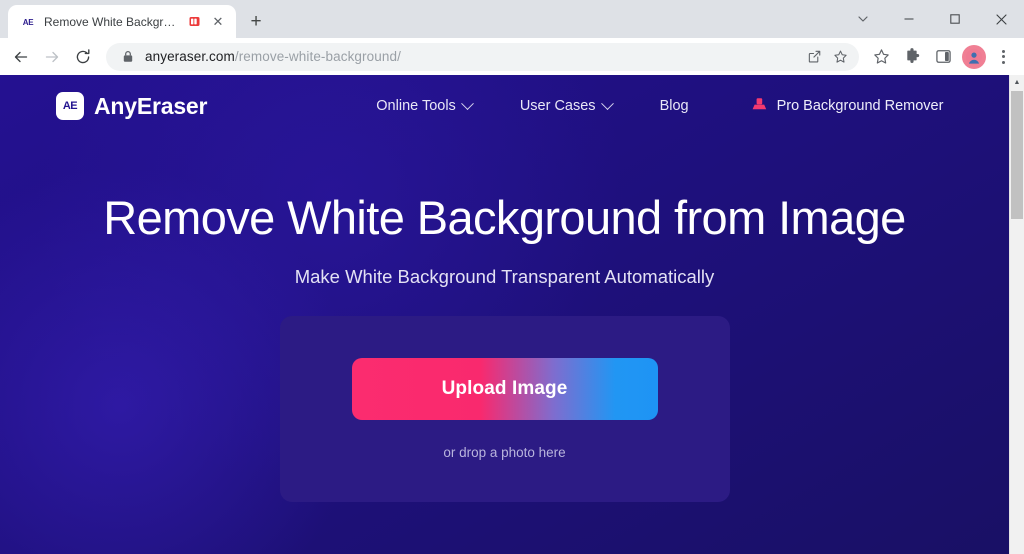  What do you see at coordinates (317, 56) in the screenshot?
I see `url-path: /remove-white-background/` at bounding box center [317, 56].